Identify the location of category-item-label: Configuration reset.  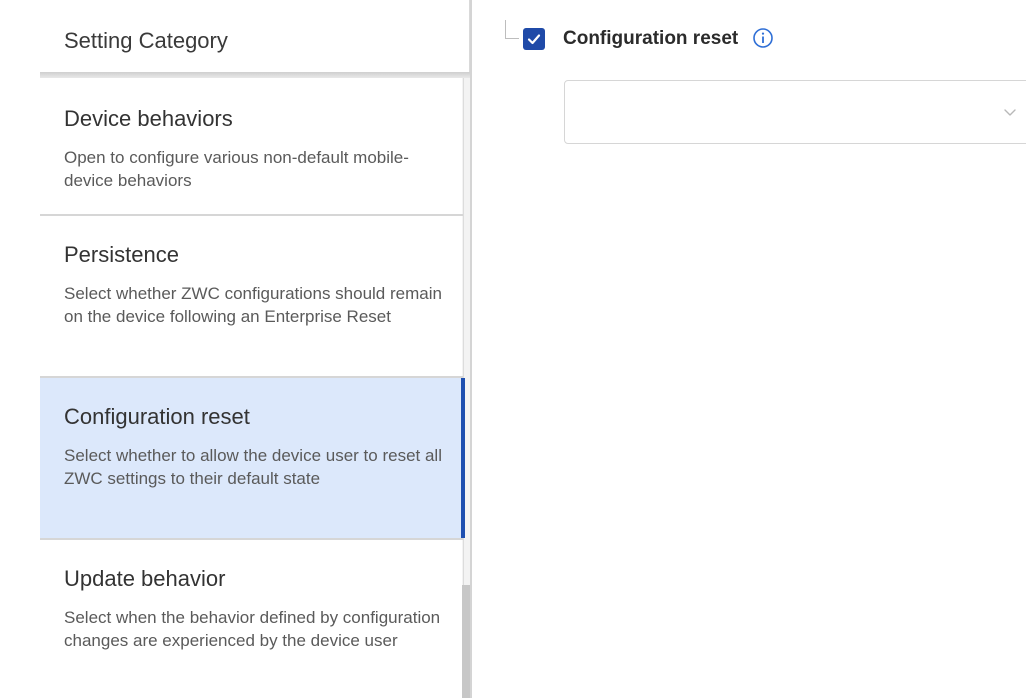
(157, 416).